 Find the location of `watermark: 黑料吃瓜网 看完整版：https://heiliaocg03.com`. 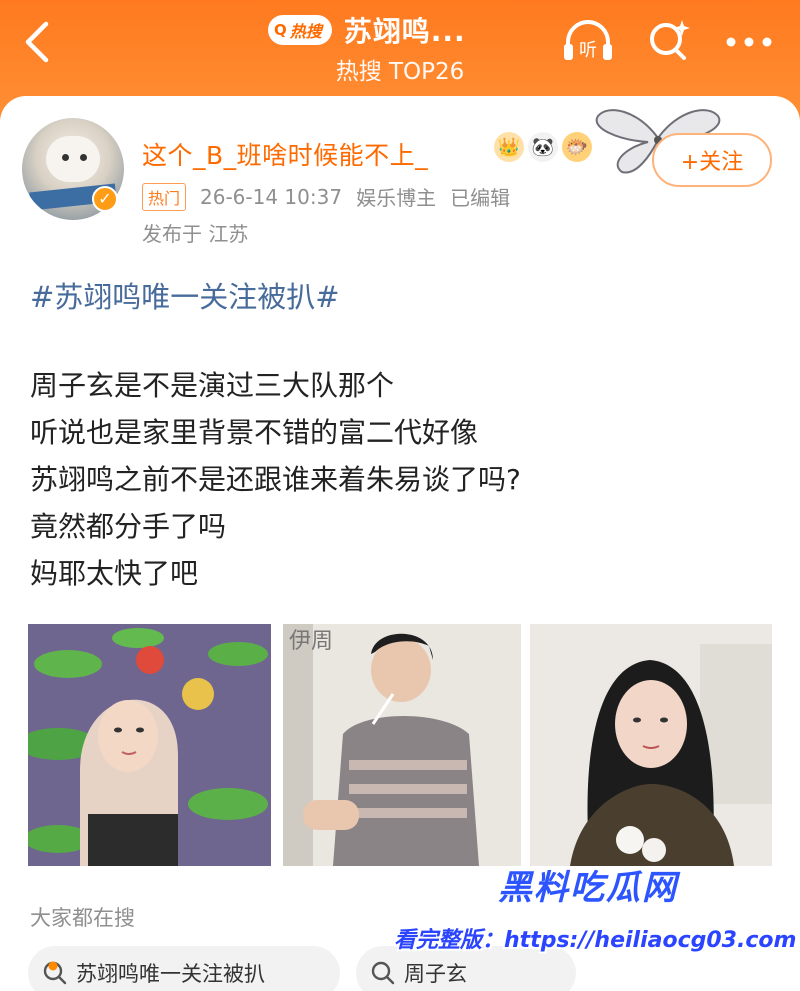

watermark: 黑料吃瓜网 看完整版：https://heiliaocg03.com is located at coordinates (597, 925).